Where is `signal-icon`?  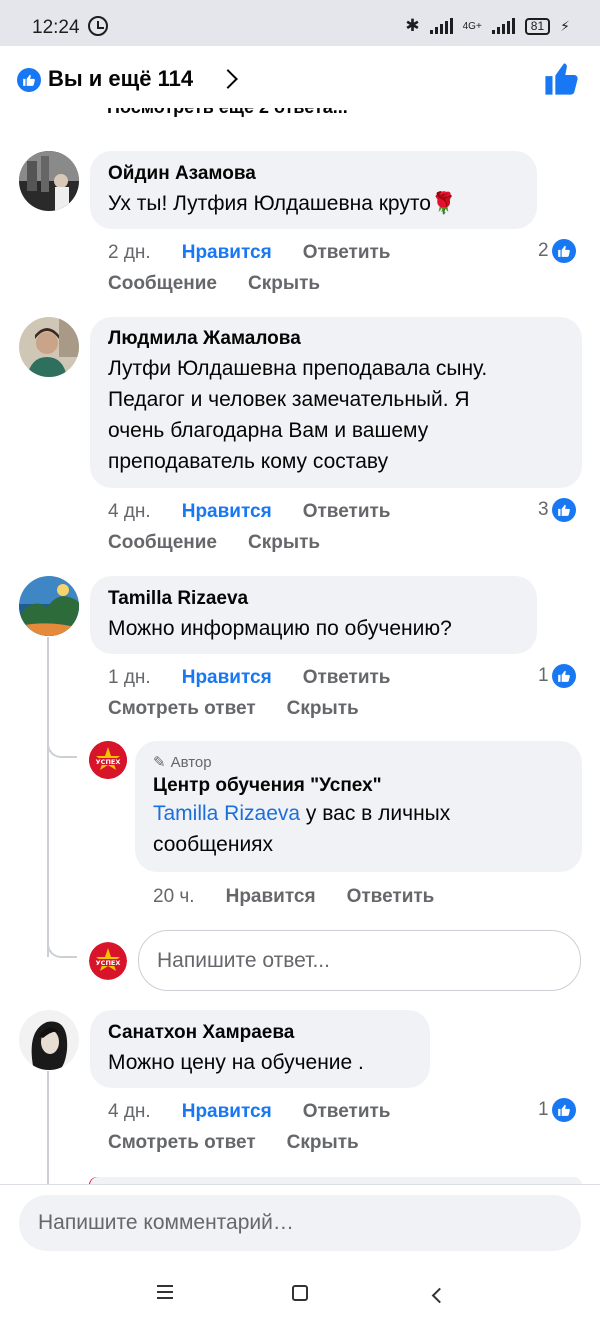
signal-icon is located at coordinates (441, 26).